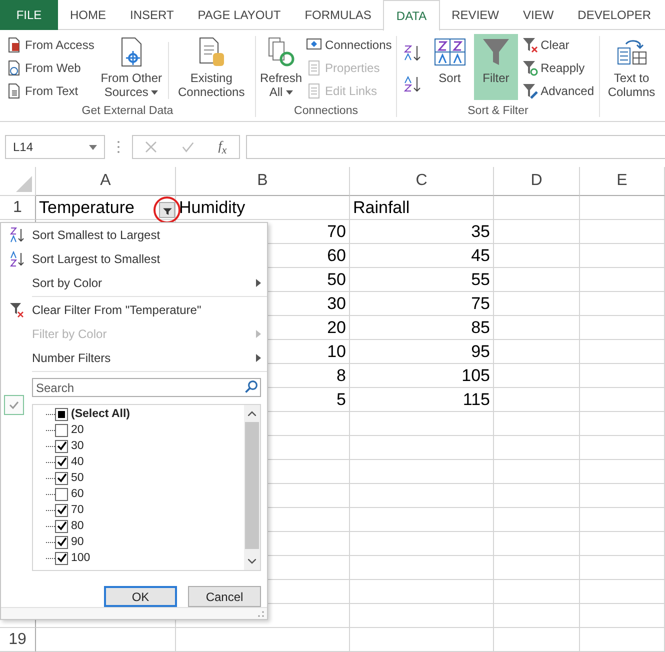 The height and width of the screenshot is (652, 665). What do you see at coordinates (93, 147) in the screenshot?
I see `caret-icon` at bounding box center [93, 147].